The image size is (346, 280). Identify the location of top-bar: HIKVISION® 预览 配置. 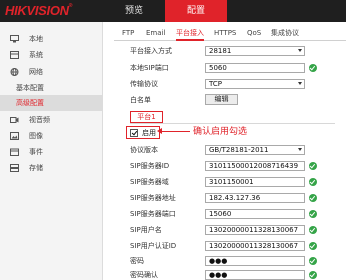
(173, 11).